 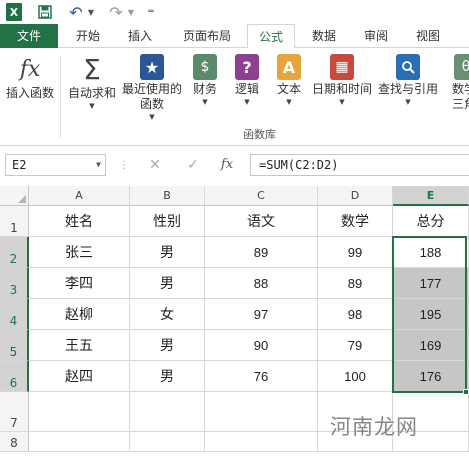 What do you see at coordinates (167, 252) in the screenshot?
I see `cell-b2: 男` at bounding box center [167, 252].